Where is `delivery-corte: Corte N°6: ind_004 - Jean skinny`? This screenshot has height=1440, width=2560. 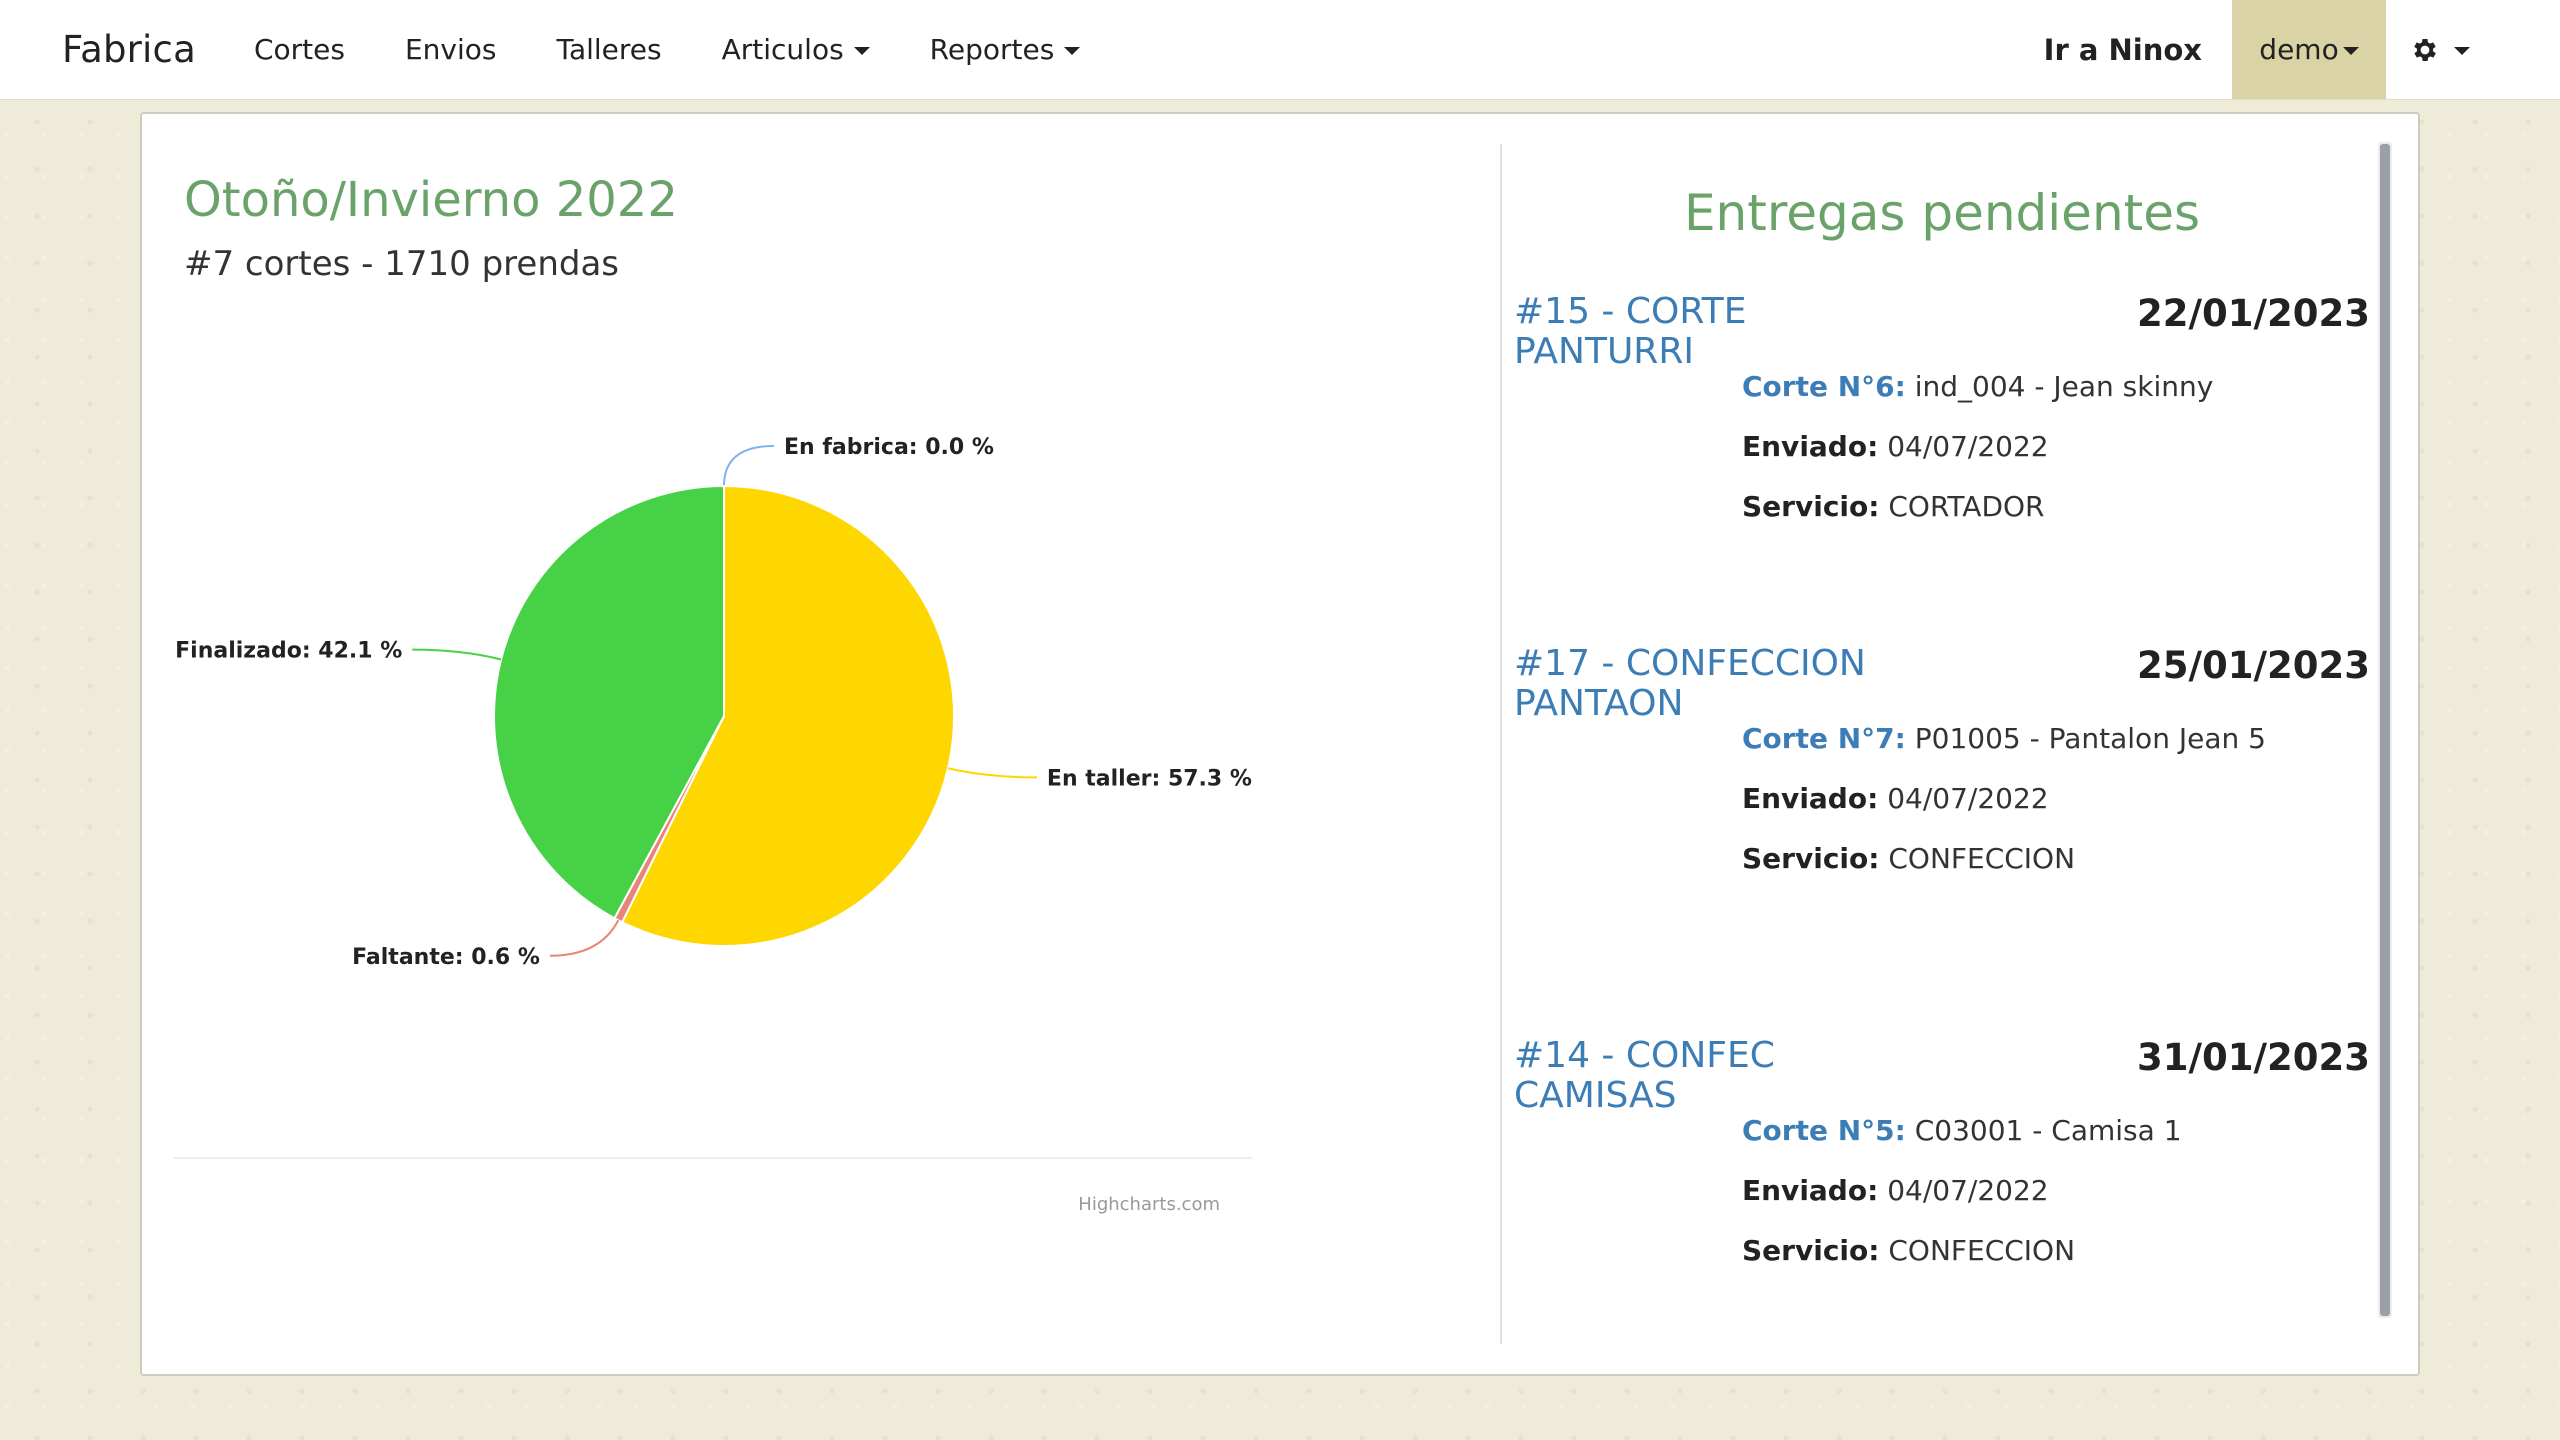
delivery-corte: Corte N°6: ind_004 - Jean skinny is located at coordinates (1977, 386).